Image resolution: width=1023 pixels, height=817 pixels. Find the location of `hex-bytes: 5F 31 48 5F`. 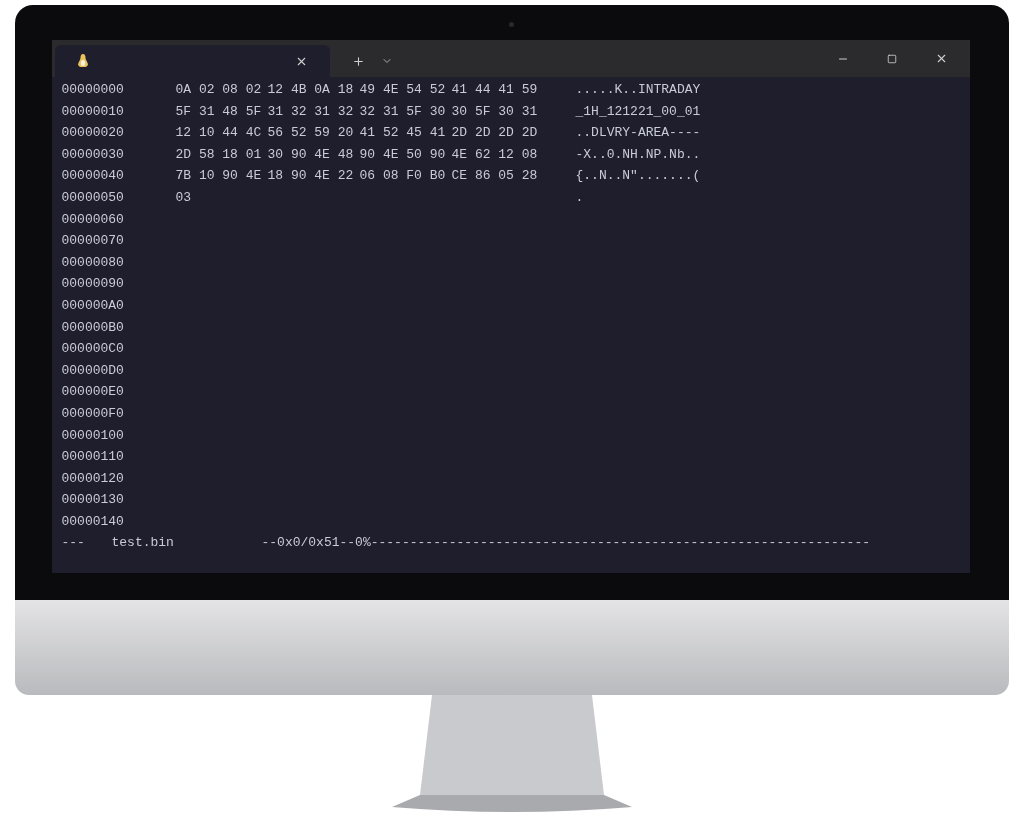

hex-bytes: 5F 31 48 5F is located at coordinates (219, 111).